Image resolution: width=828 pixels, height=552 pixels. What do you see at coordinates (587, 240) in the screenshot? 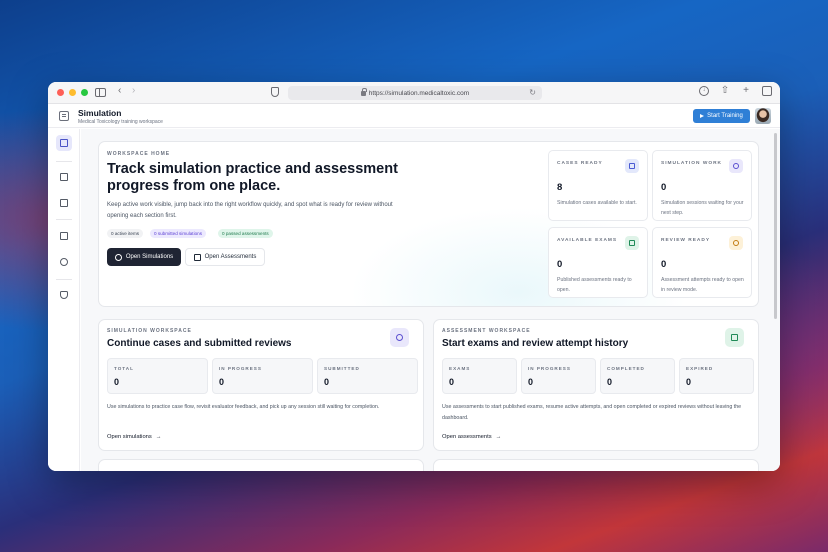
I see `stat-label: AVAILABLE EXAMS` at bounding box center [587, 240].